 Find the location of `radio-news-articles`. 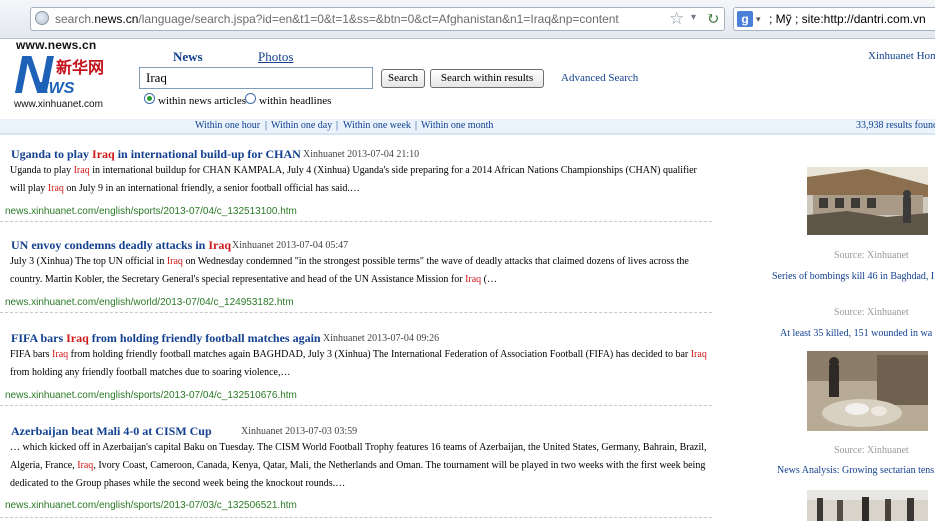

radio-news-articles is located at coordinates (149, 98).